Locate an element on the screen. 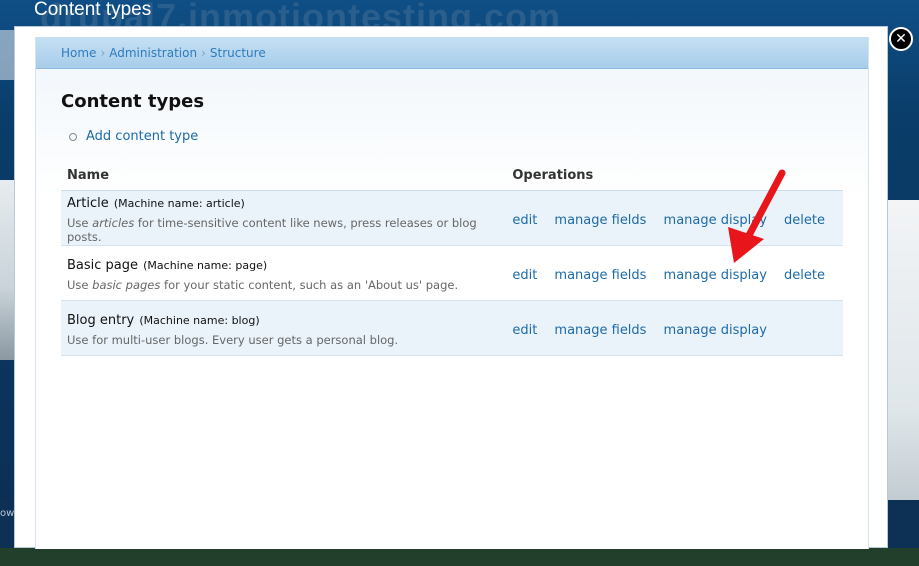 The height and width of the screenshot is (566, 919). description-emphasis: articles is located at coordinates (113, 223).